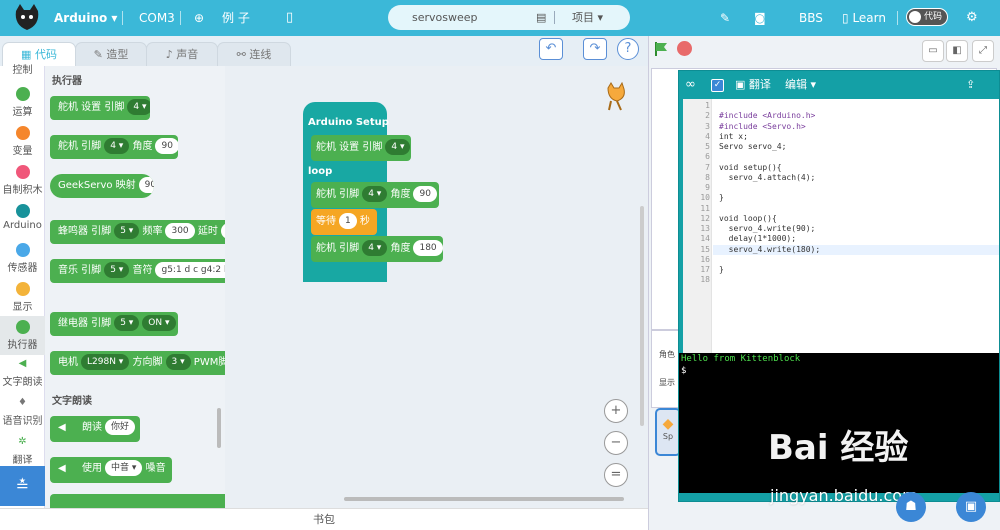 Image resolution: width=1000 pixels, height=530 pixels. I want to click on category-sensors: 传感器, so click(22, 258).